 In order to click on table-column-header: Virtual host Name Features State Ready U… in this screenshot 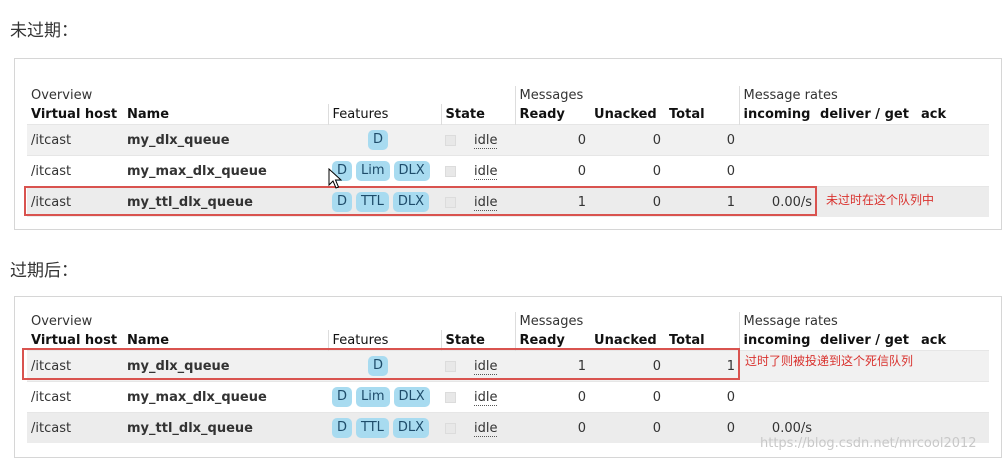, I will do `click(508, 114)`.